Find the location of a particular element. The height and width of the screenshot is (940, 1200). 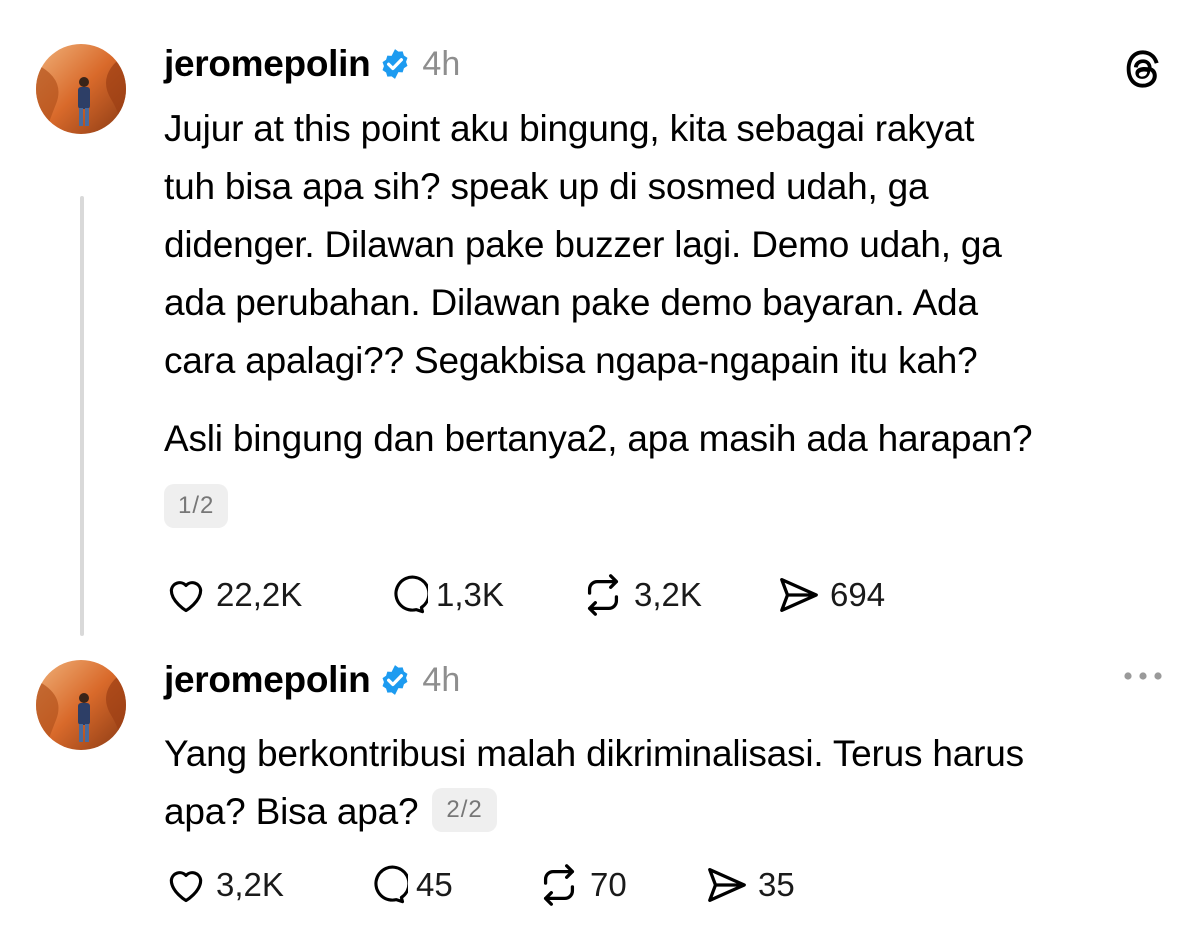

repost-button: 70 is located at coordinates (620, 885).